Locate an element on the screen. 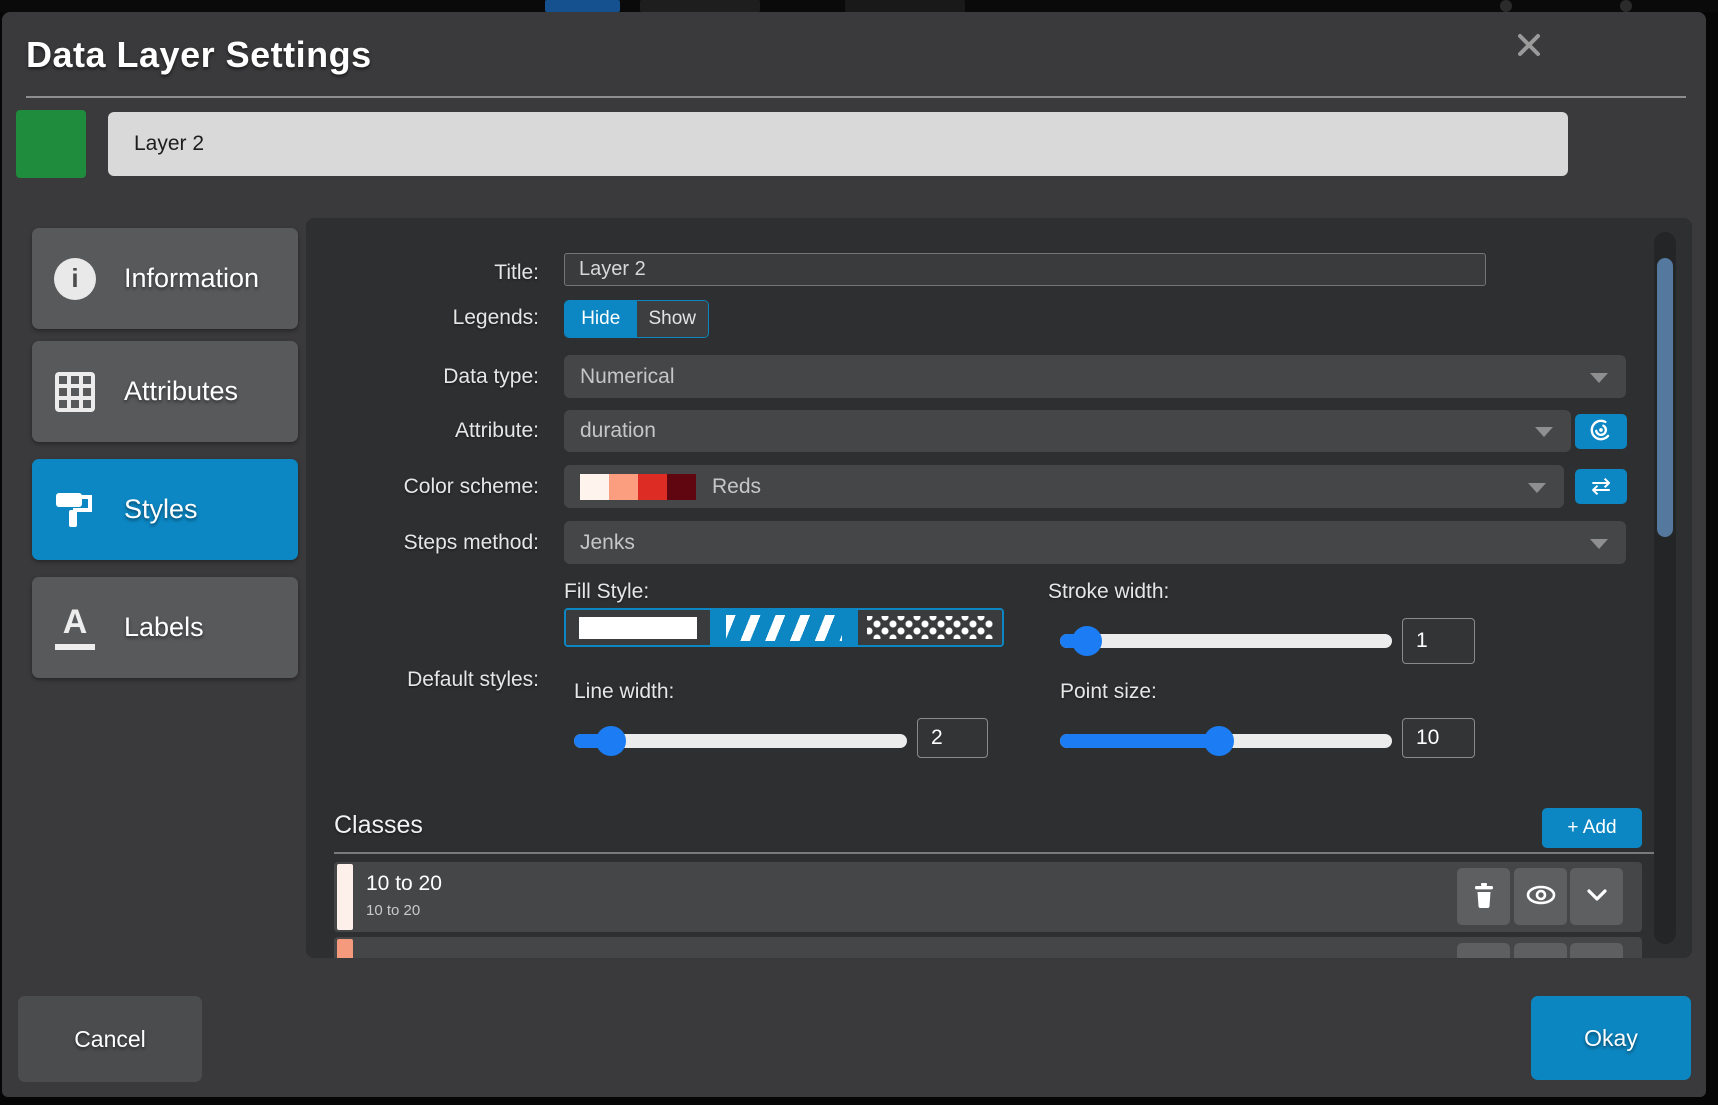 The image size is (1718, 1105). title-label: Title: is located at coordinates (516, 272).